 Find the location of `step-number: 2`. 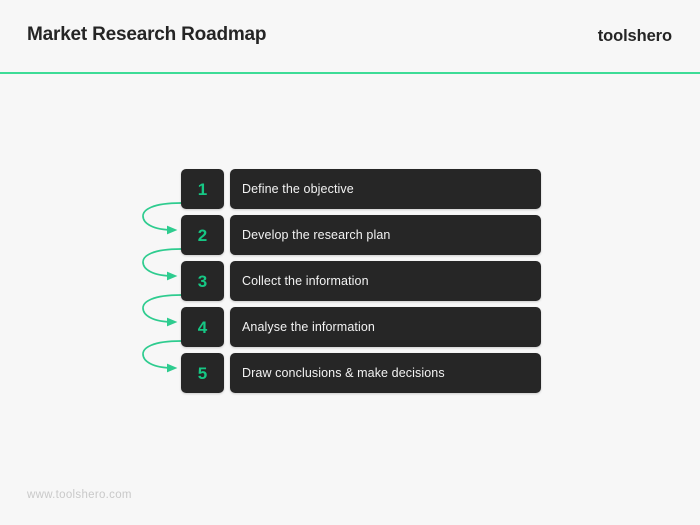

step-number: 2 is located at coordinates (202, 235).